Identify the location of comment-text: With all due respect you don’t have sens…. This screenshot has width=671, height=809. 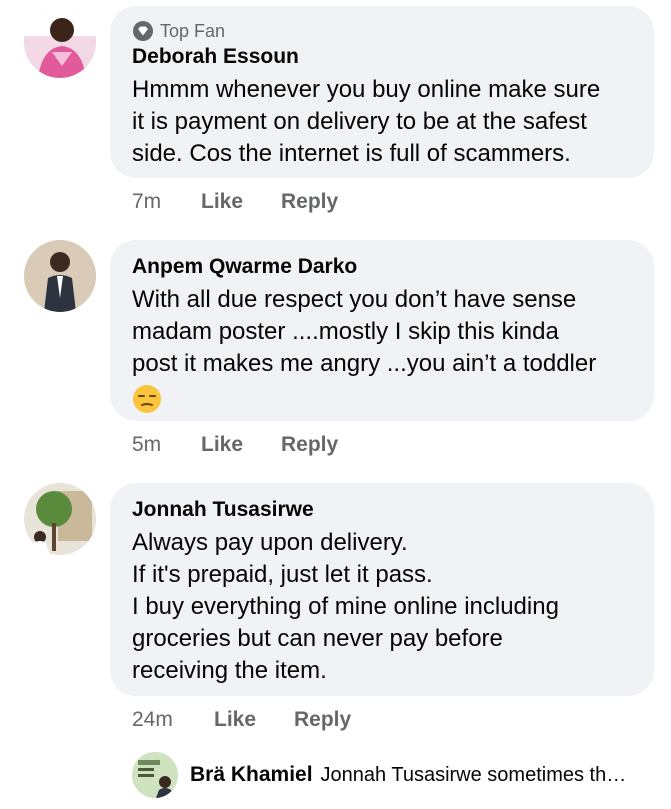
(364, 331).